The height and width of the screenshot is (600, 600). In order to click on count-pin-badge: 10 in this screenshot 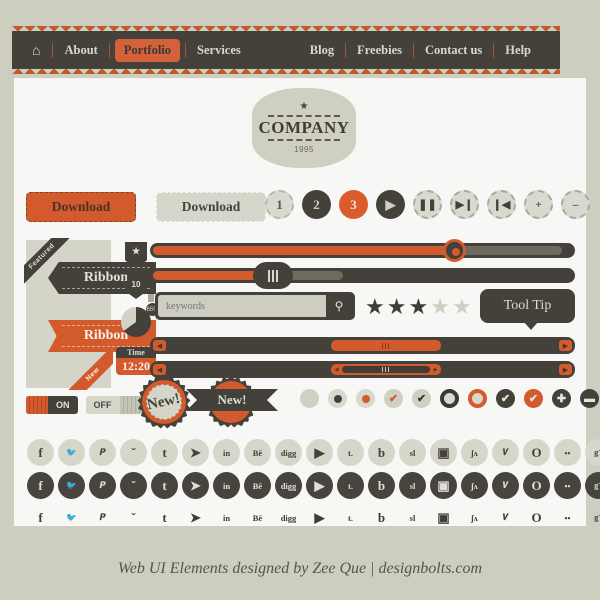, I will do `click(136, 287)`.